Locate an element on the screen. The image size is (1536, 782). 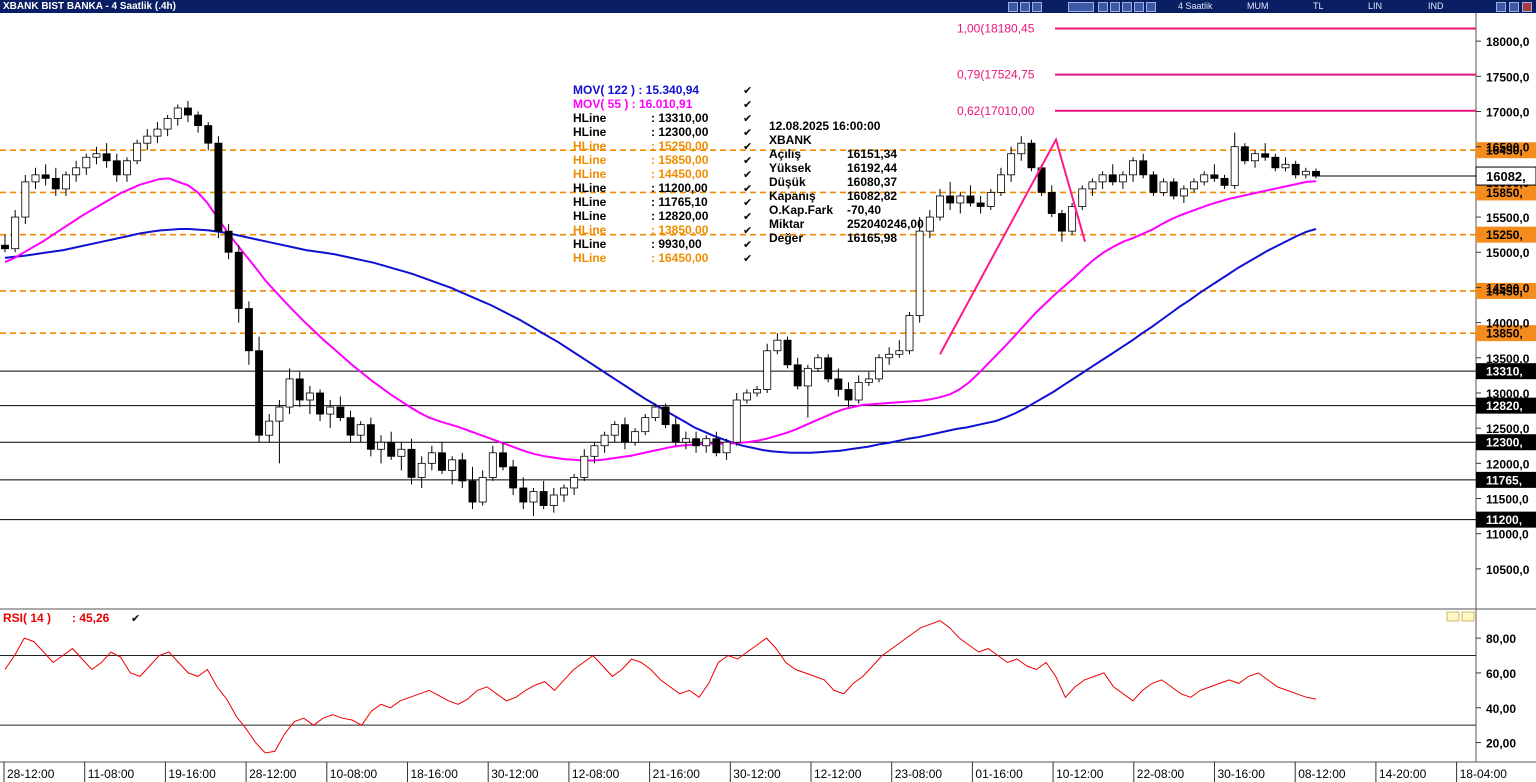
price-tick-label: 14000,0 is located at coordinates (1508, 324).